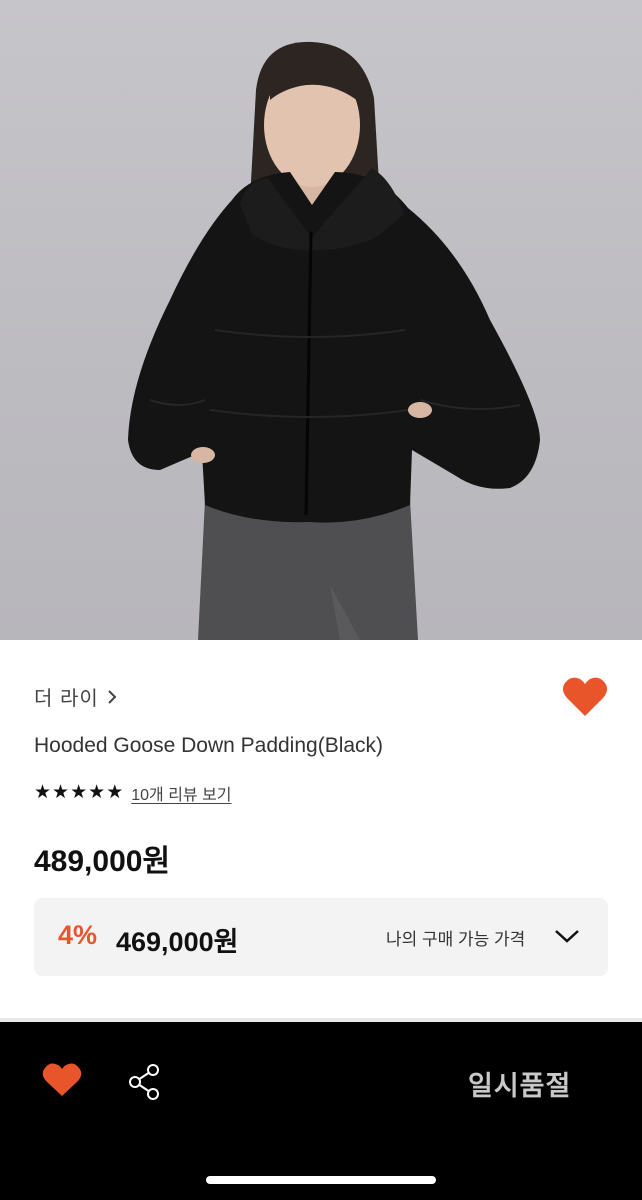  Describe the element at coordinates (144, 1082) in the screenshot. I see `share-icon` at that location.